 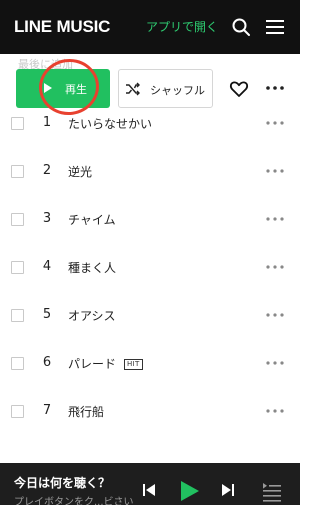 What do you see at coordinates (150, 316) in the screenshot?
I see `track-row: 5 オアシス` at bounding box center [150, 316].